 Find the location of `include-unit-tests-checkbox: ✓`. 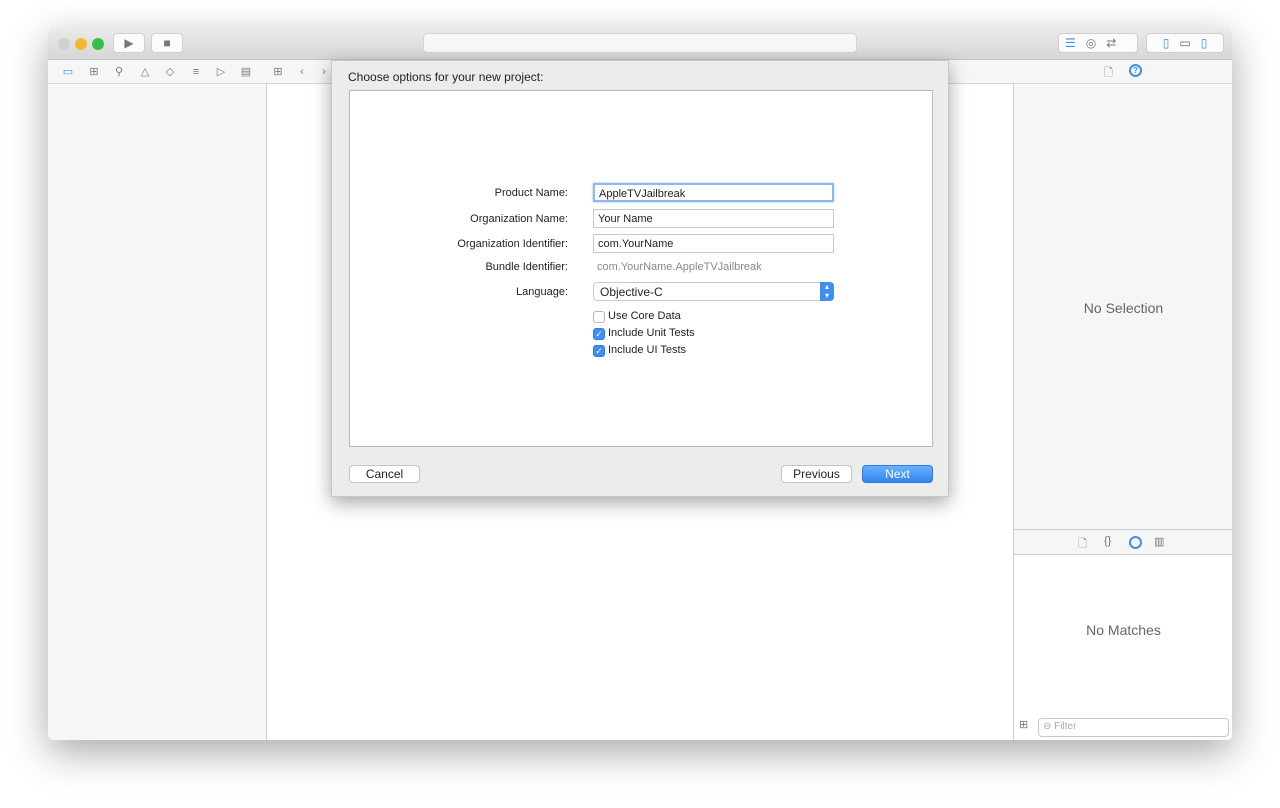

include-unit-tests-checkbox: ✓ is located at coordinates (599, 334).